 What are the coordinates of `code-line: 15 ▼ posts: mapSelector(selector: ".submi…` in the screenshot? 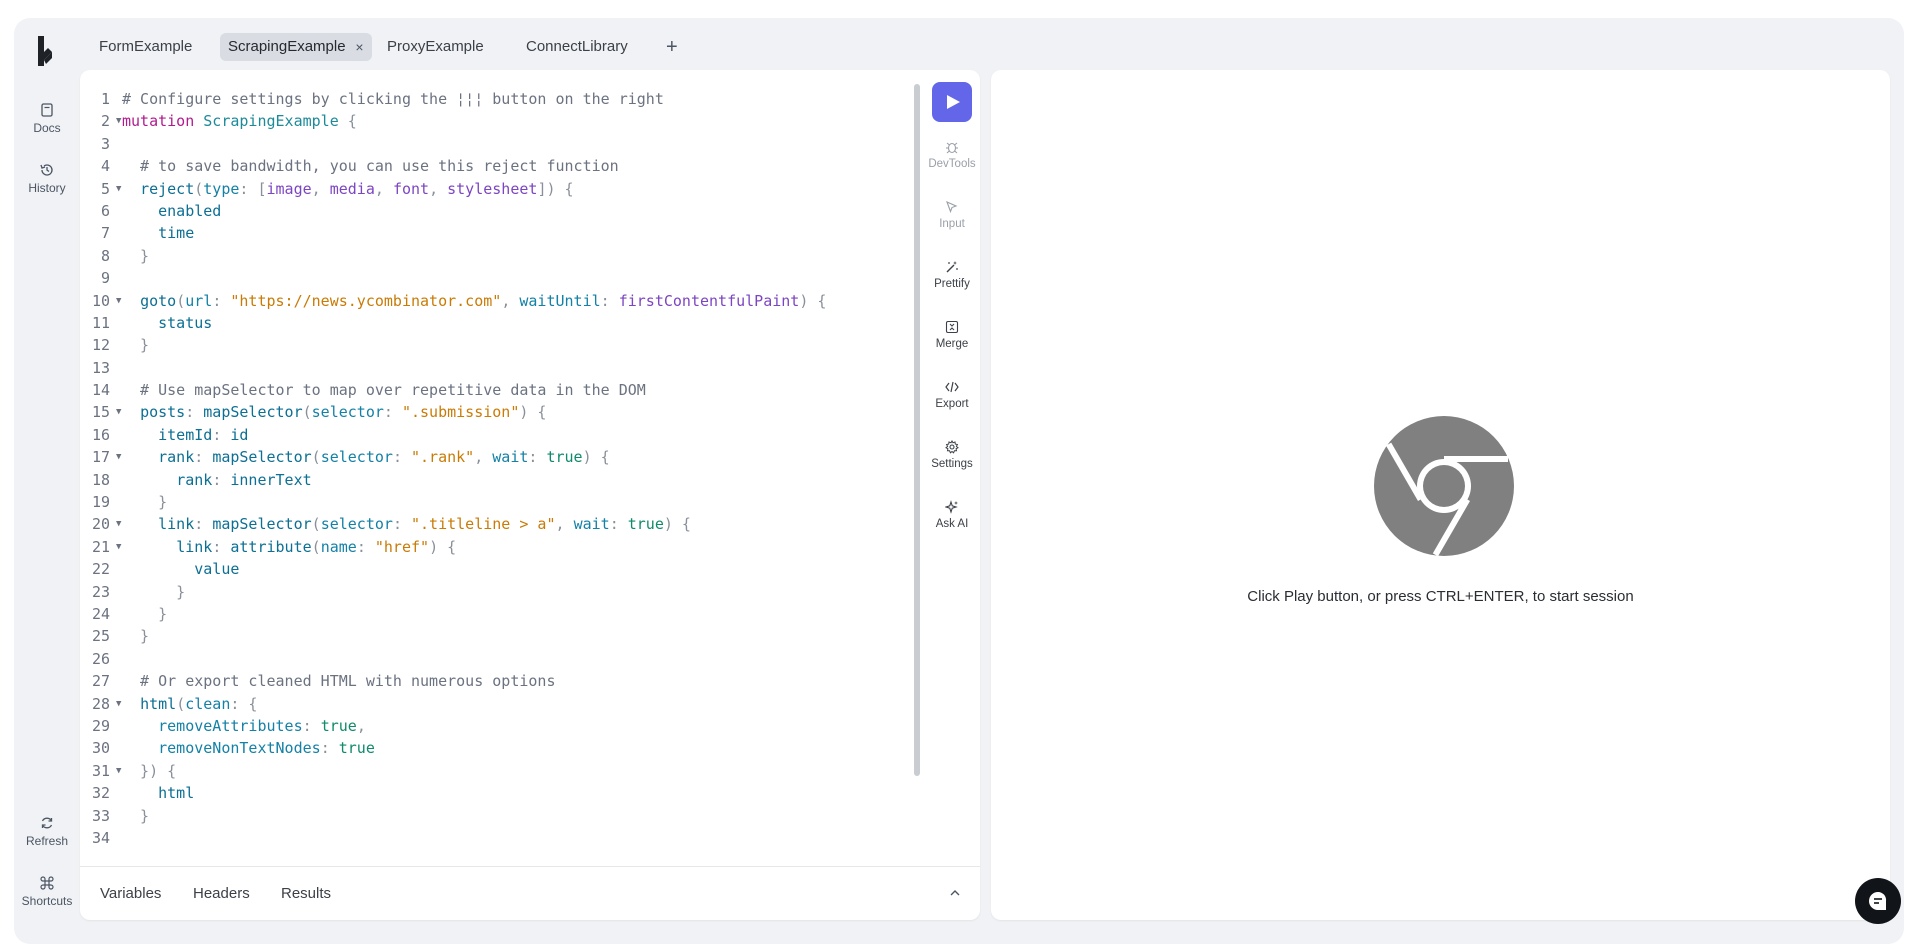 It's located at (480, 412).